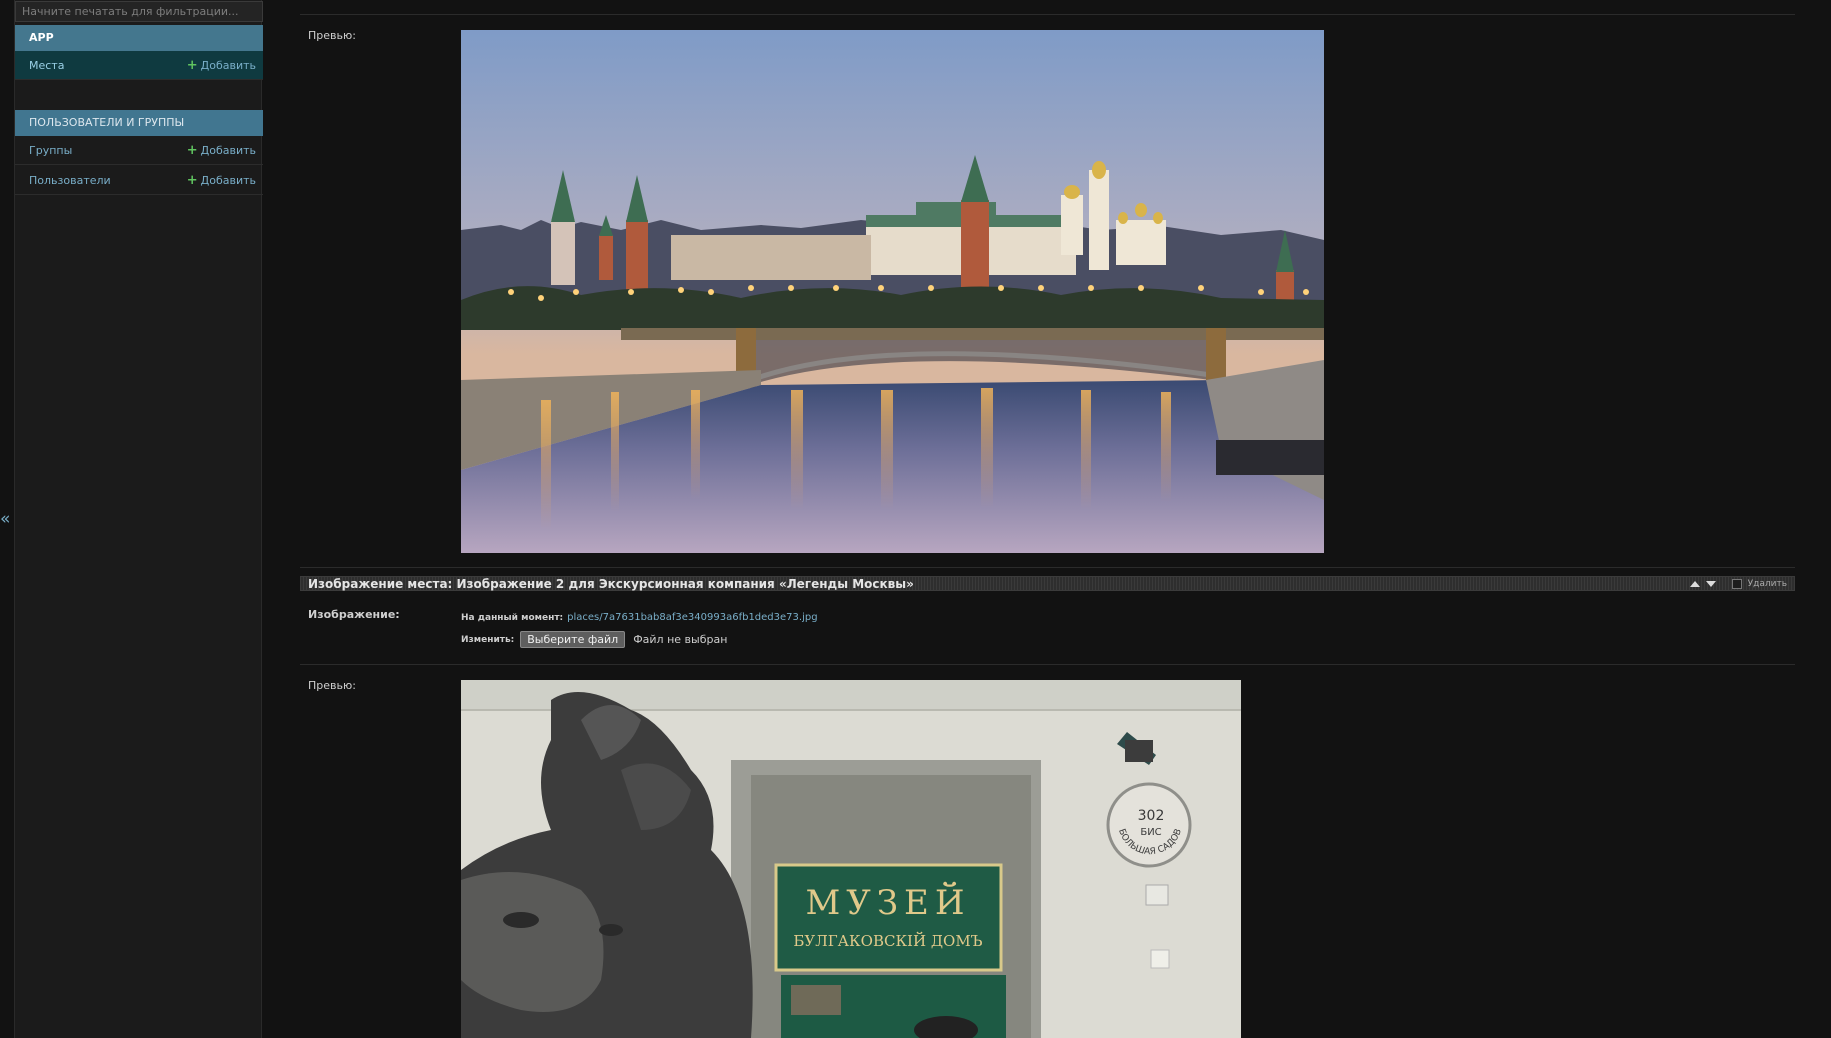  Describe the element at coordinates (354, 614) in the screenshot. I see `image-field-label: Изображение:` at that location.